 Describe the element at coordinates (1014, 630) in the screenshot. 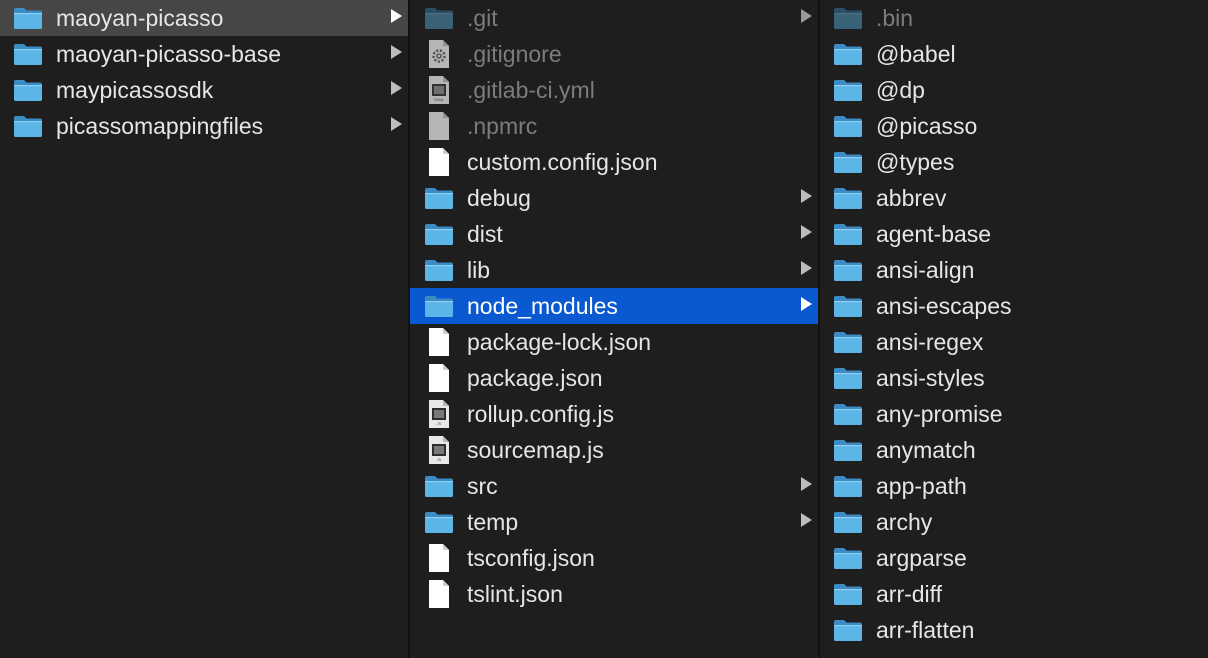

I see `folder-row: arr-flatten` at that location.